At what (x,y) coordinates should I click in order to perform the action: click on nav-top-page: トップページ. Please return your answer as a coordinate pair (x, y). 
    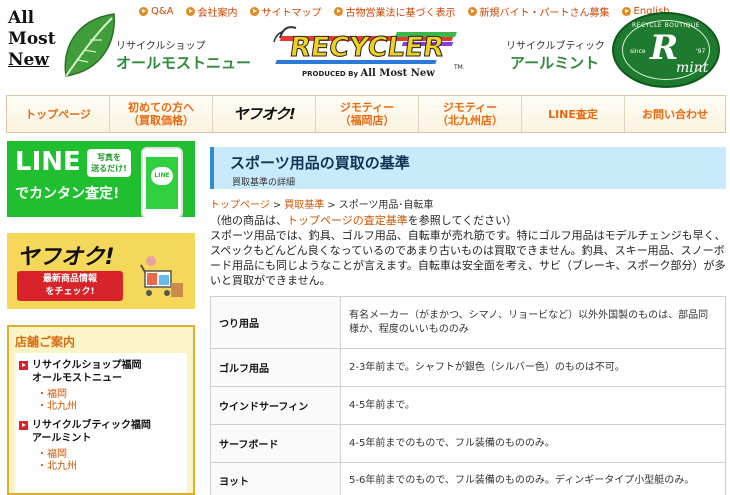
    Looking at the image, I should click on (58, 114).